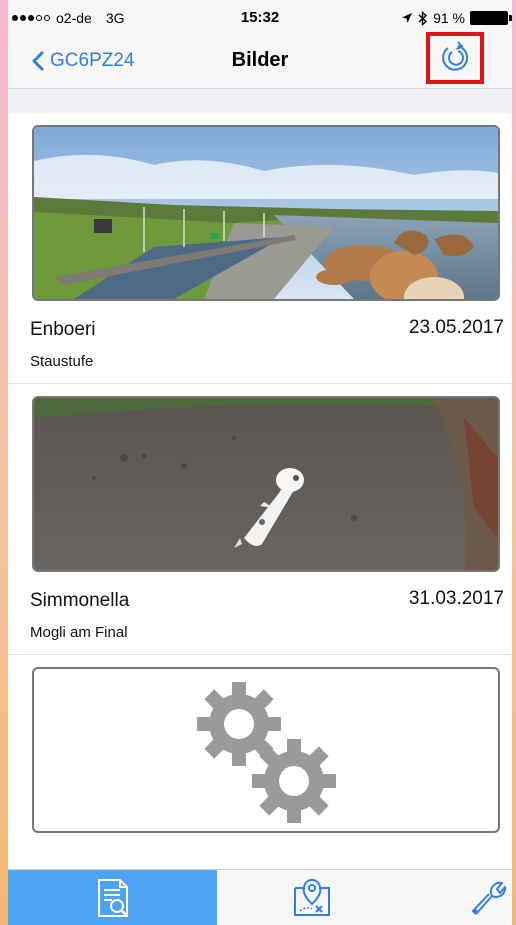 The width and height of the screenshot is (516, 925). Describe the element at coordinates (423, 18) in the screenshot. I see `bluetooth-icon` at that location.